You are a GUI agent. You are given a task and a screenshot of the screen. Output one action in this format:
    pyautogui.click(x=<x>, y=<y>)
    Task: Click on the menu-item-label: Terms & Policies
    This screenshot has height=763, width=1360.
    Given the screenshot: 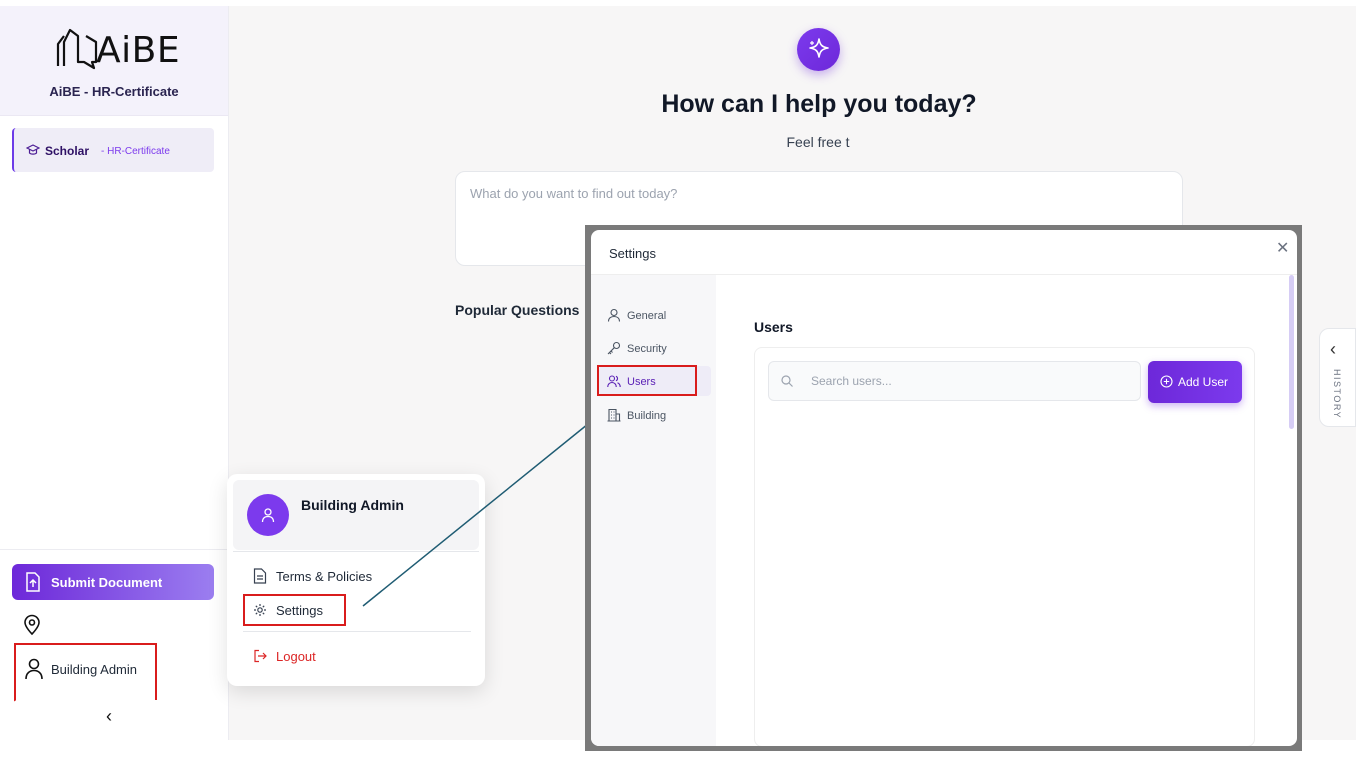 What is the action you would take?
    pyautogui.click(x=324, y=576)
    